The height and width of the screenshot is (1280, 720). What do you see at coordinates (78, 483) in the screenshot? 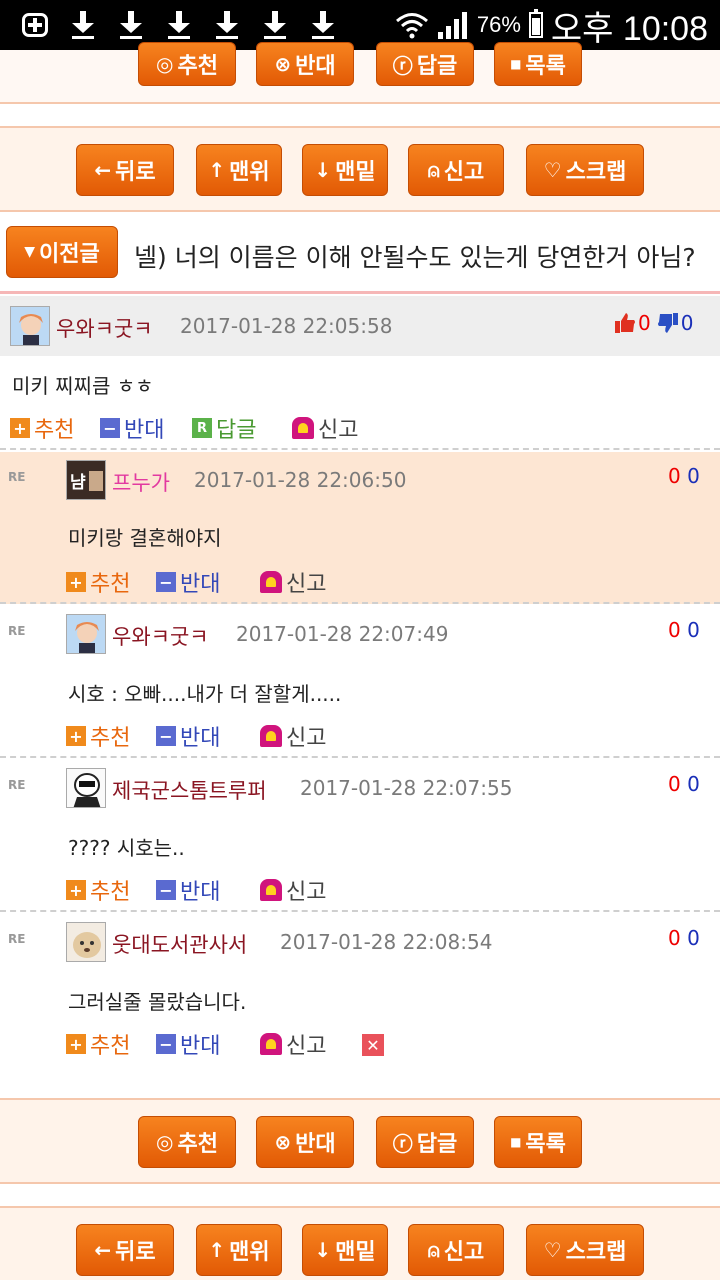
I see `svg-text: 냠` at bounding box center [78, 483].